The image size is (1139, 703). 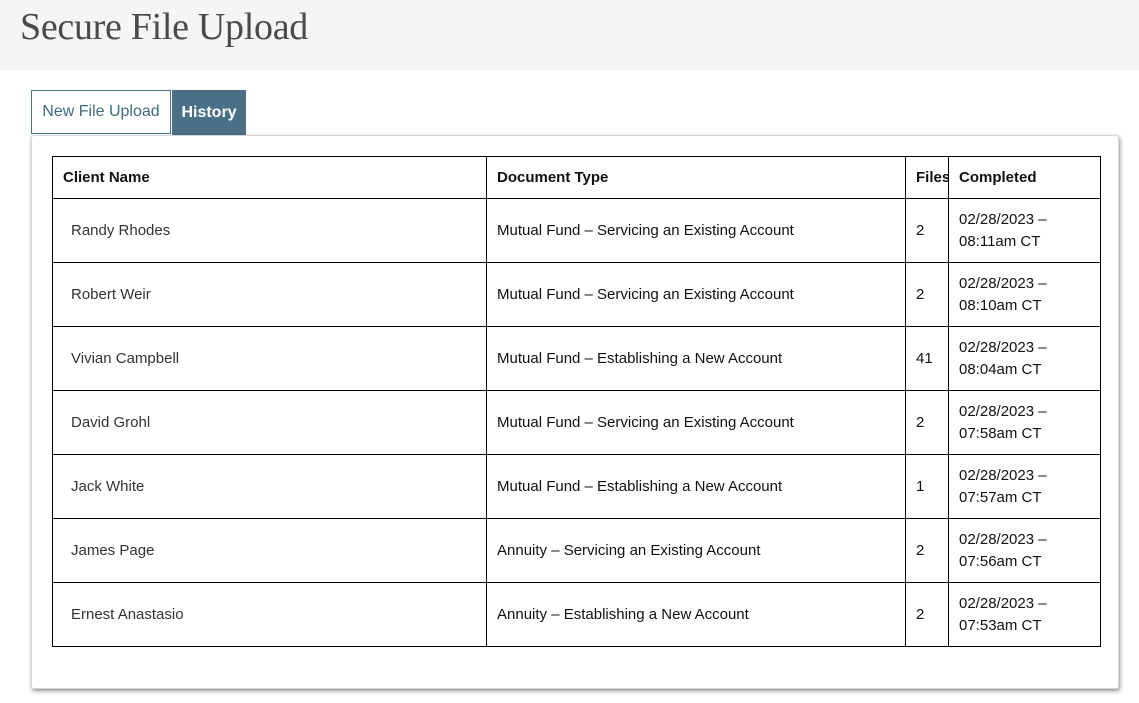 I want to click on column-header-files: Files, so click(x=927, y=177).